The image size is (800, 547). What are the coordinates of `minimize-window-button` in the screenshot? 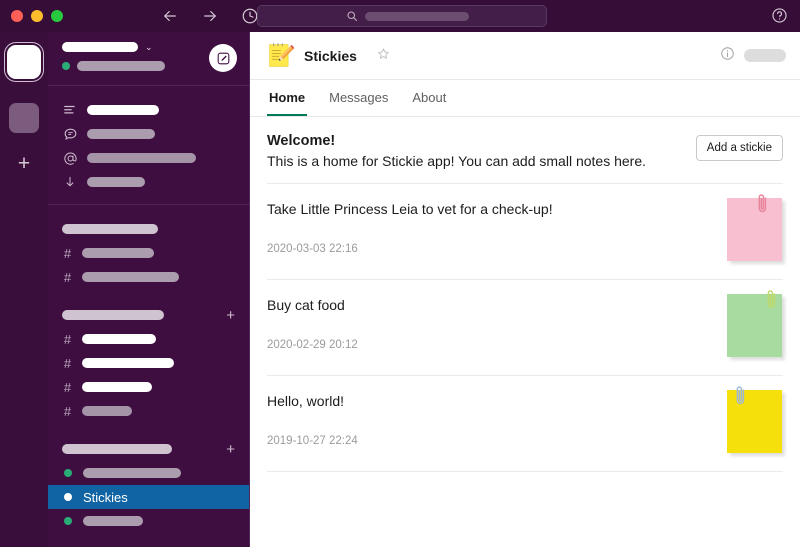 It's located at (37, 16).